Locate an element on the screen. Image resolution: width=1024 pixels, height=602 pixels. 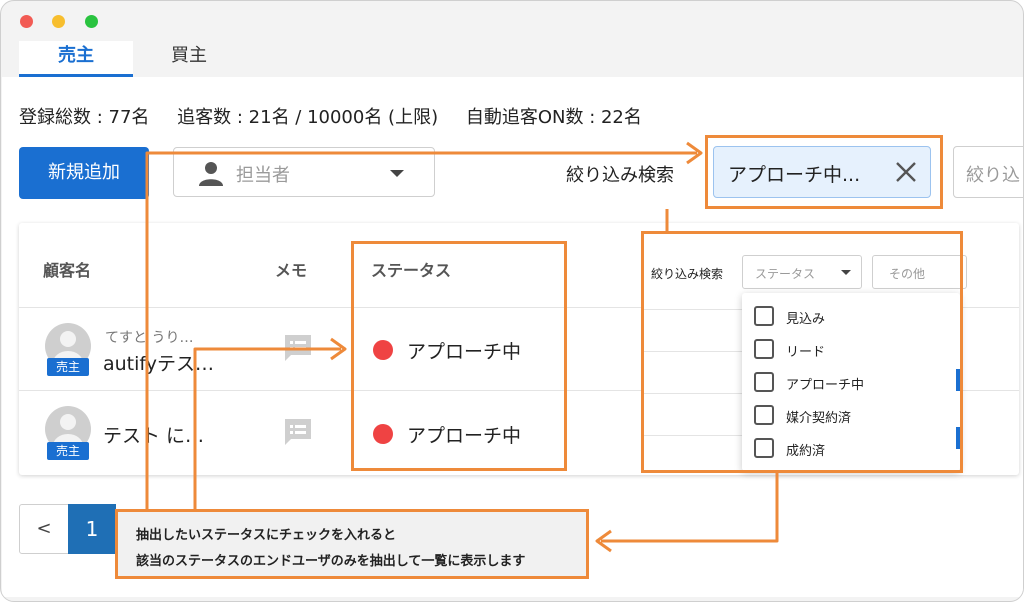
assignee-select: 担当者 is located at coordinates (304, 172).